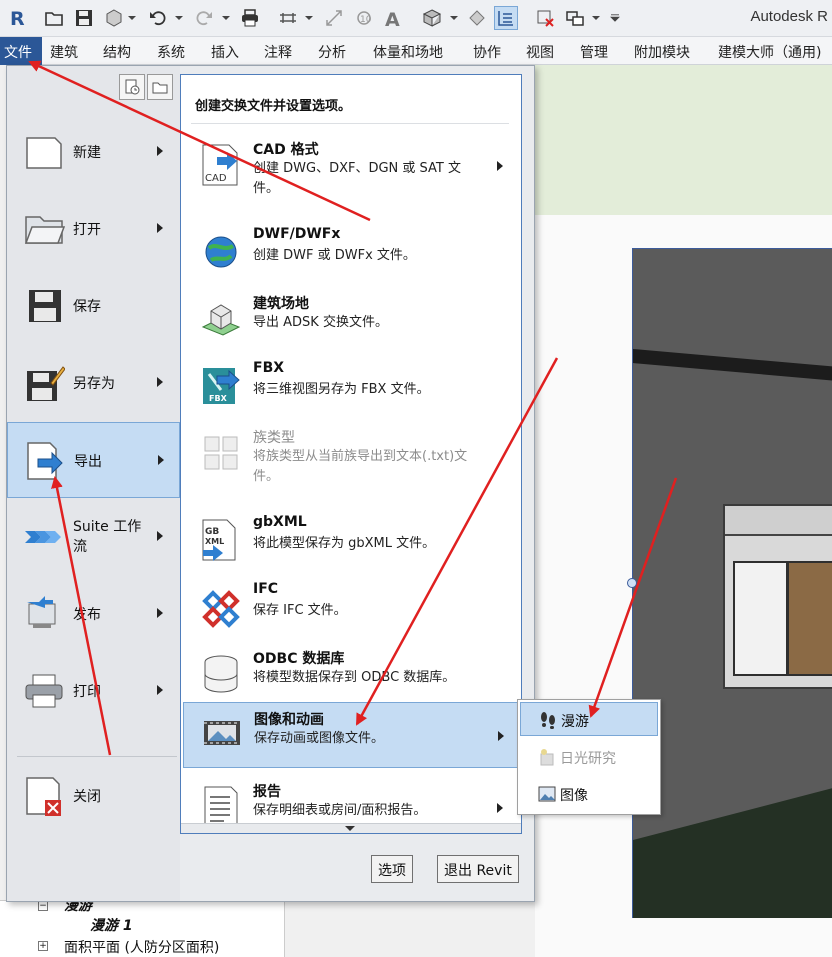  I want to click on tab-file: 文件, so click(21, 51).